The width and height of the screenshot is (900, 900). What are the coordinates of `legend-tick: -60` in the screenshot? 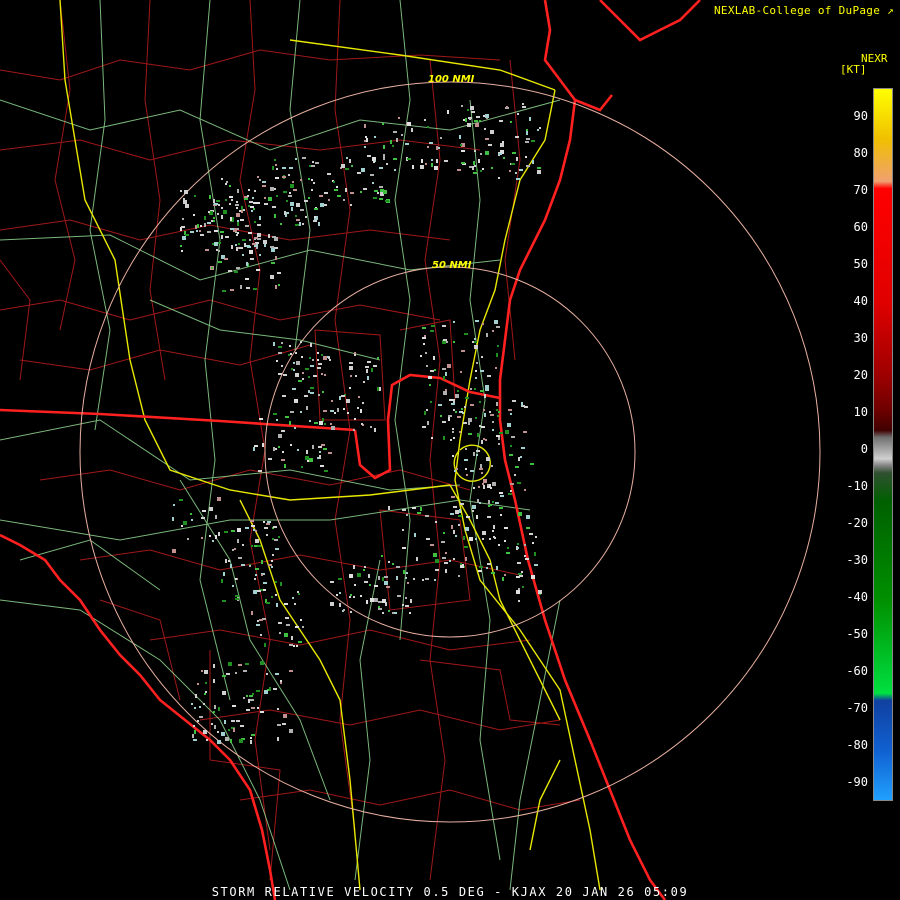 It's located at (857, 671).